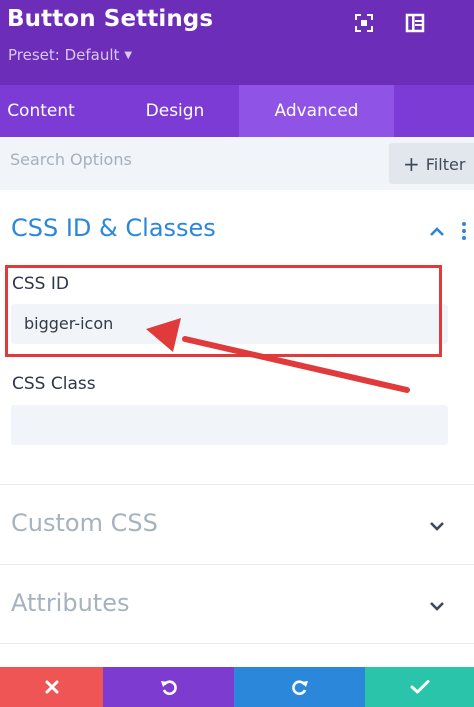 Image resolution: width=474 pixels, height=707 pixels. I want to click on save-button, so click(419, 687).